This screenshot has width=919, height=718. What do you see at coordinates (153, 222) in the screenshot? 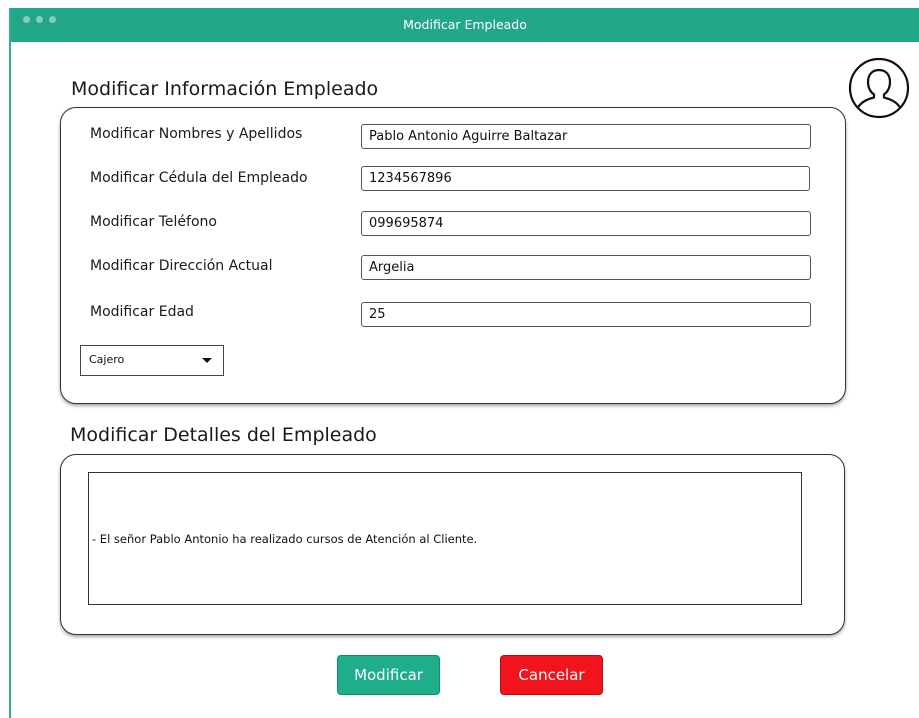
I see `field-label-phone: Modificar Teléfono` at bounding box center [153, 222].